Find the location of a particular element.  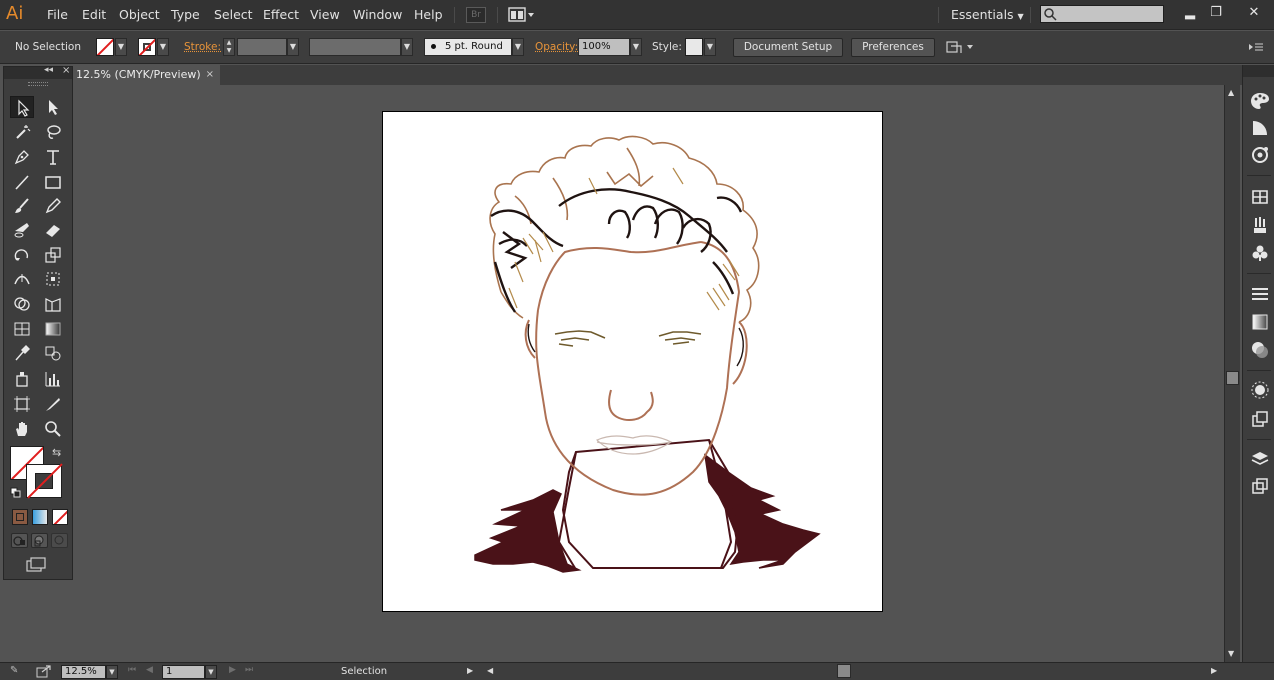

width-tool is located at coordinates (22, 279).